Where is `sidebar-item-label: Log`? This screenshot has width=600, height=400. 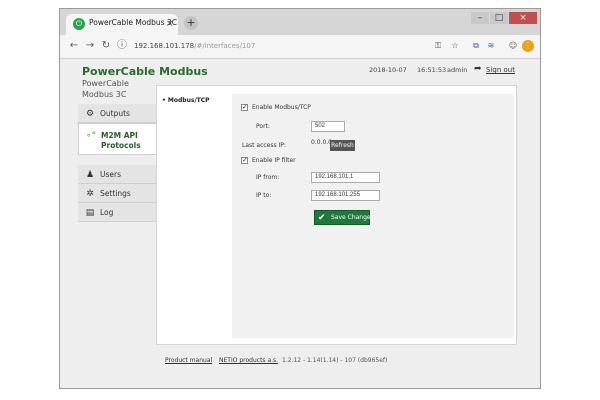
sidebar-item-label: Log is located at coordinates (107, 212).